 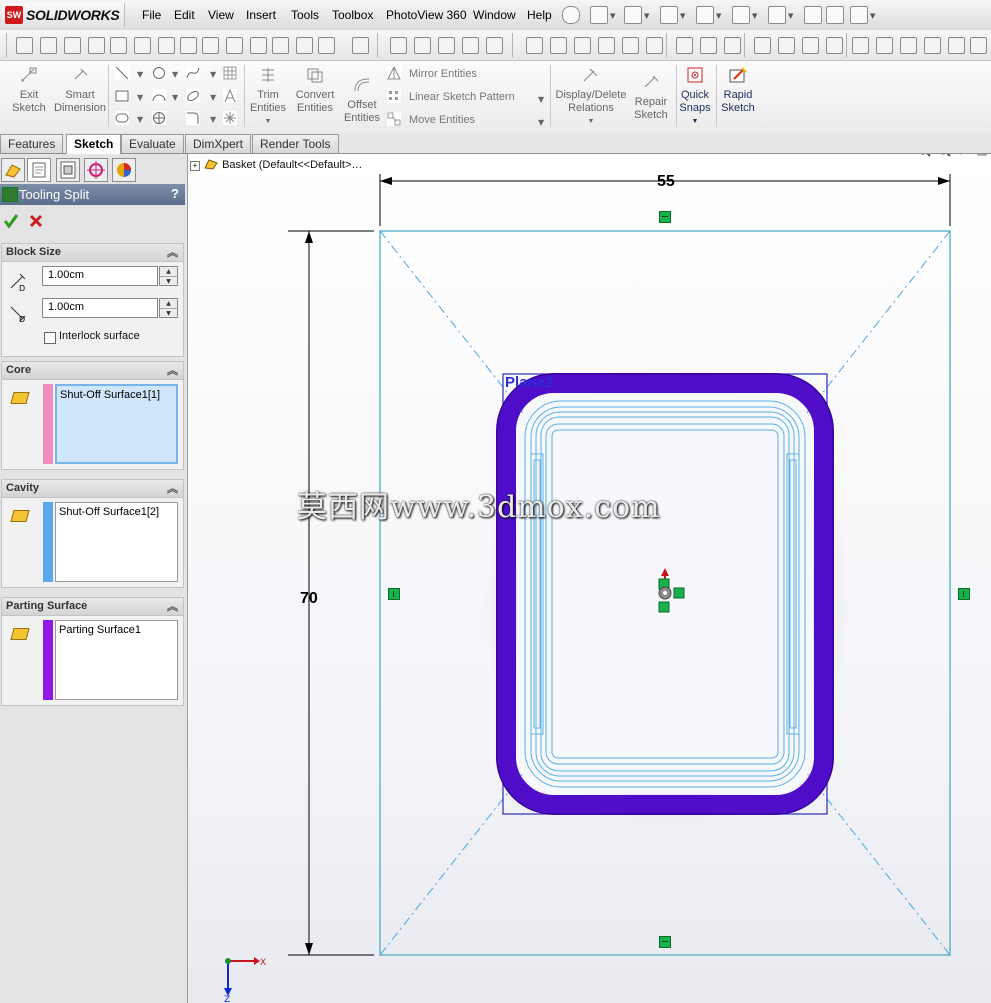 What do you see at coordinates (221, 15) in the screenshot?
I see `menu-view: View` at bounding box center [221, 15].